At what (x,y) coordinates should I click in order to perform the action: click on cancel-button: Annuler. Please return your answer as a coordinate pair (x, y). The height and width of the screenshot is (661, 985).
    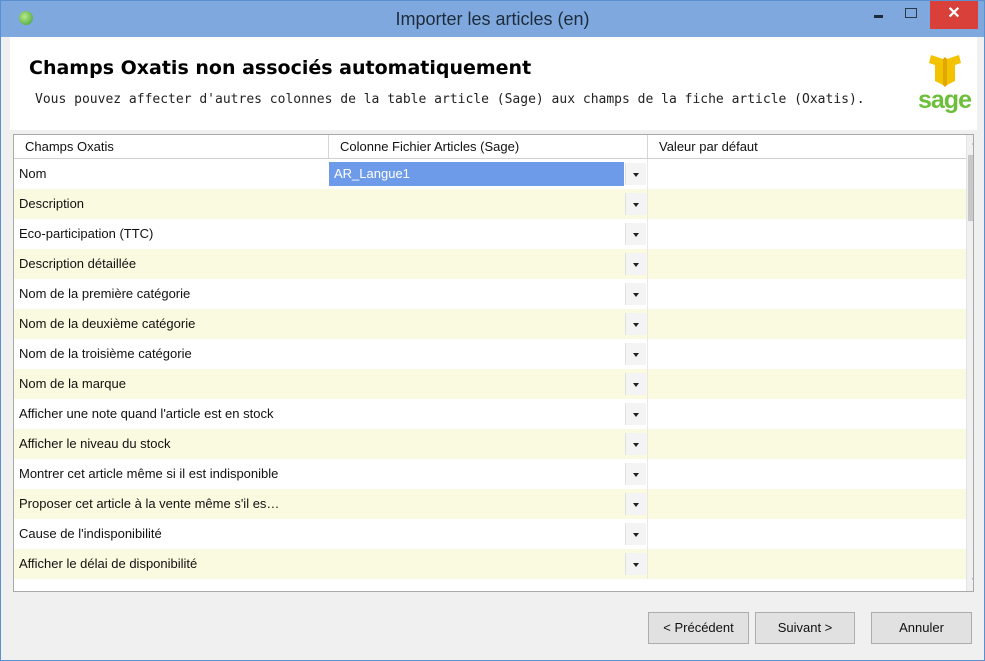
    Looking at the image, I should click on (921, 628).